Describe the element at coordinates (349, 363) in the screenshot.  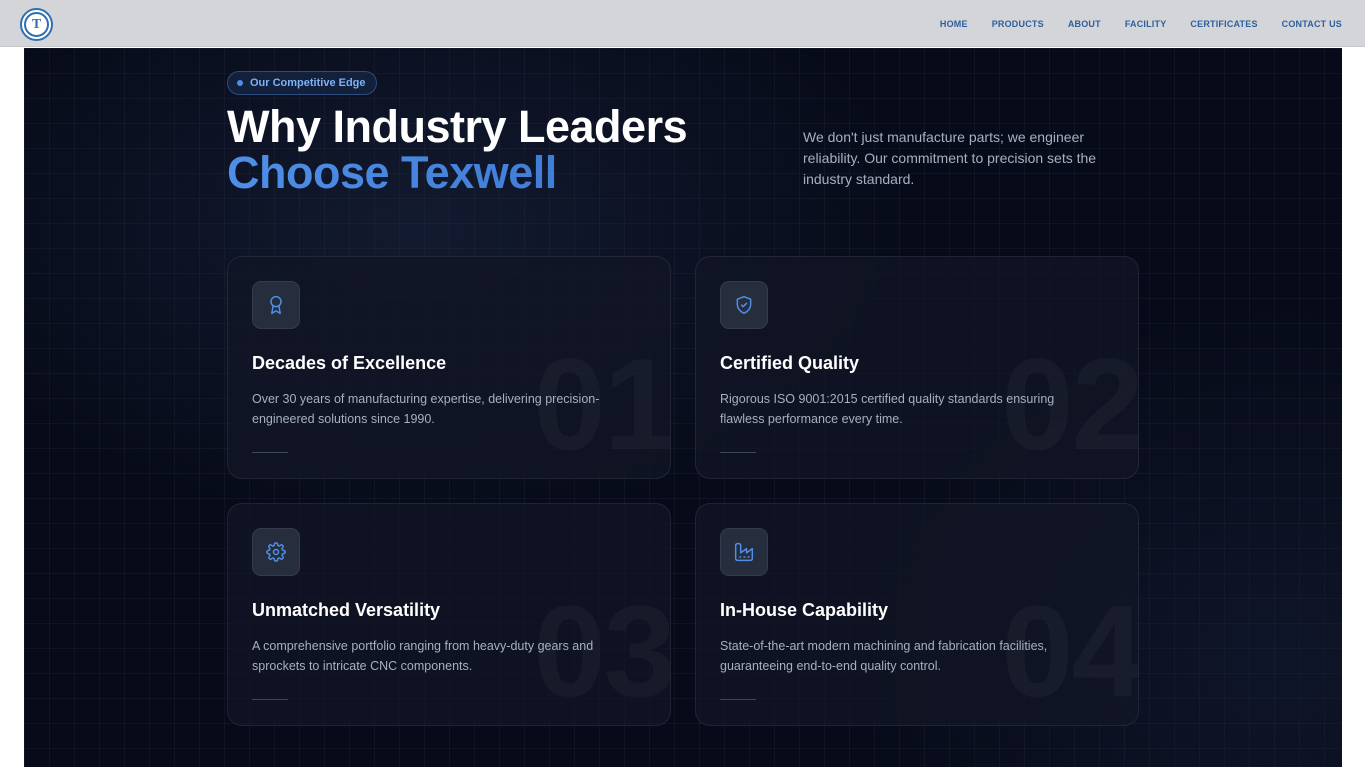
I see `card-title: Decades of Excellence` at that location.